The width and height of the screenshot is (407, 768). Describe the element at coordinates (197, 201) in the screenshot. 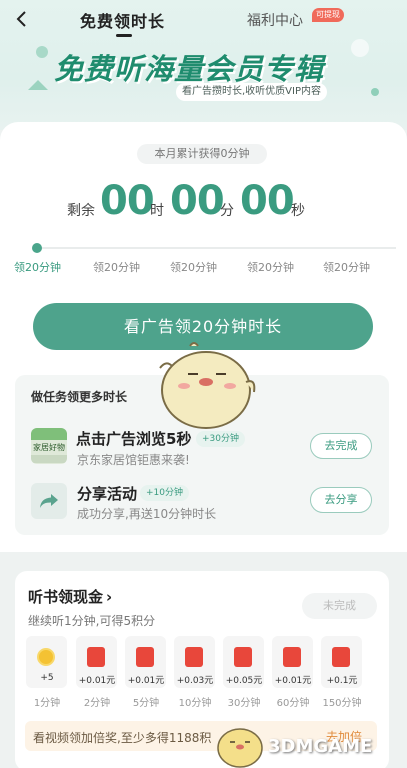

I see `countdown-minutes: 00` at that location.